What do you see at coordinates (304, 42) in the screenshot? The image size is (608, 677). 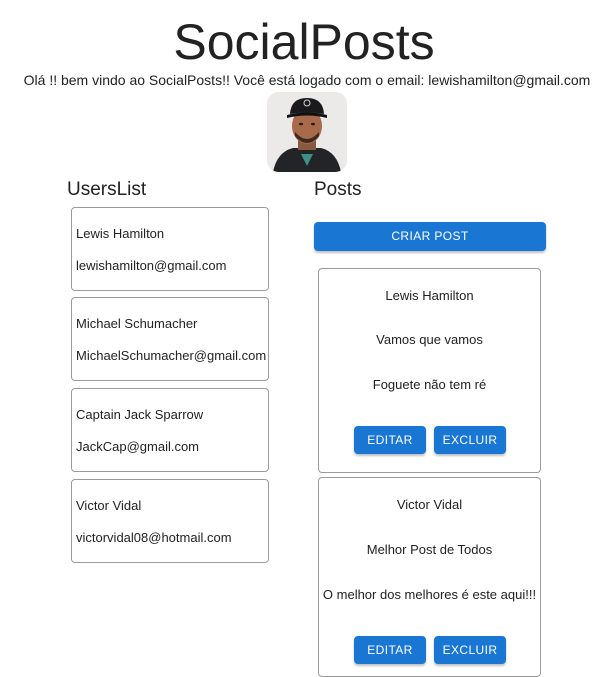 I see `app-title: SocialPosts` at bounding box center [304, 42].